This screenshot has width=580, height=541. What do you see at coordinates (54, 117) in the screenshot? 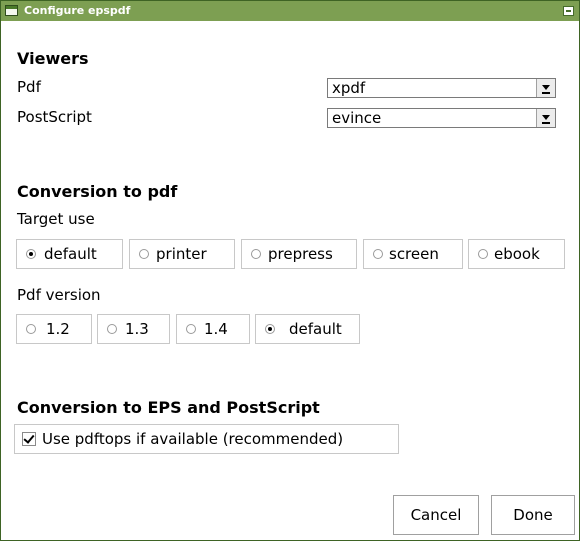
I see `postscript-viewer-label: PostScript` at bounding box center [54, 117].